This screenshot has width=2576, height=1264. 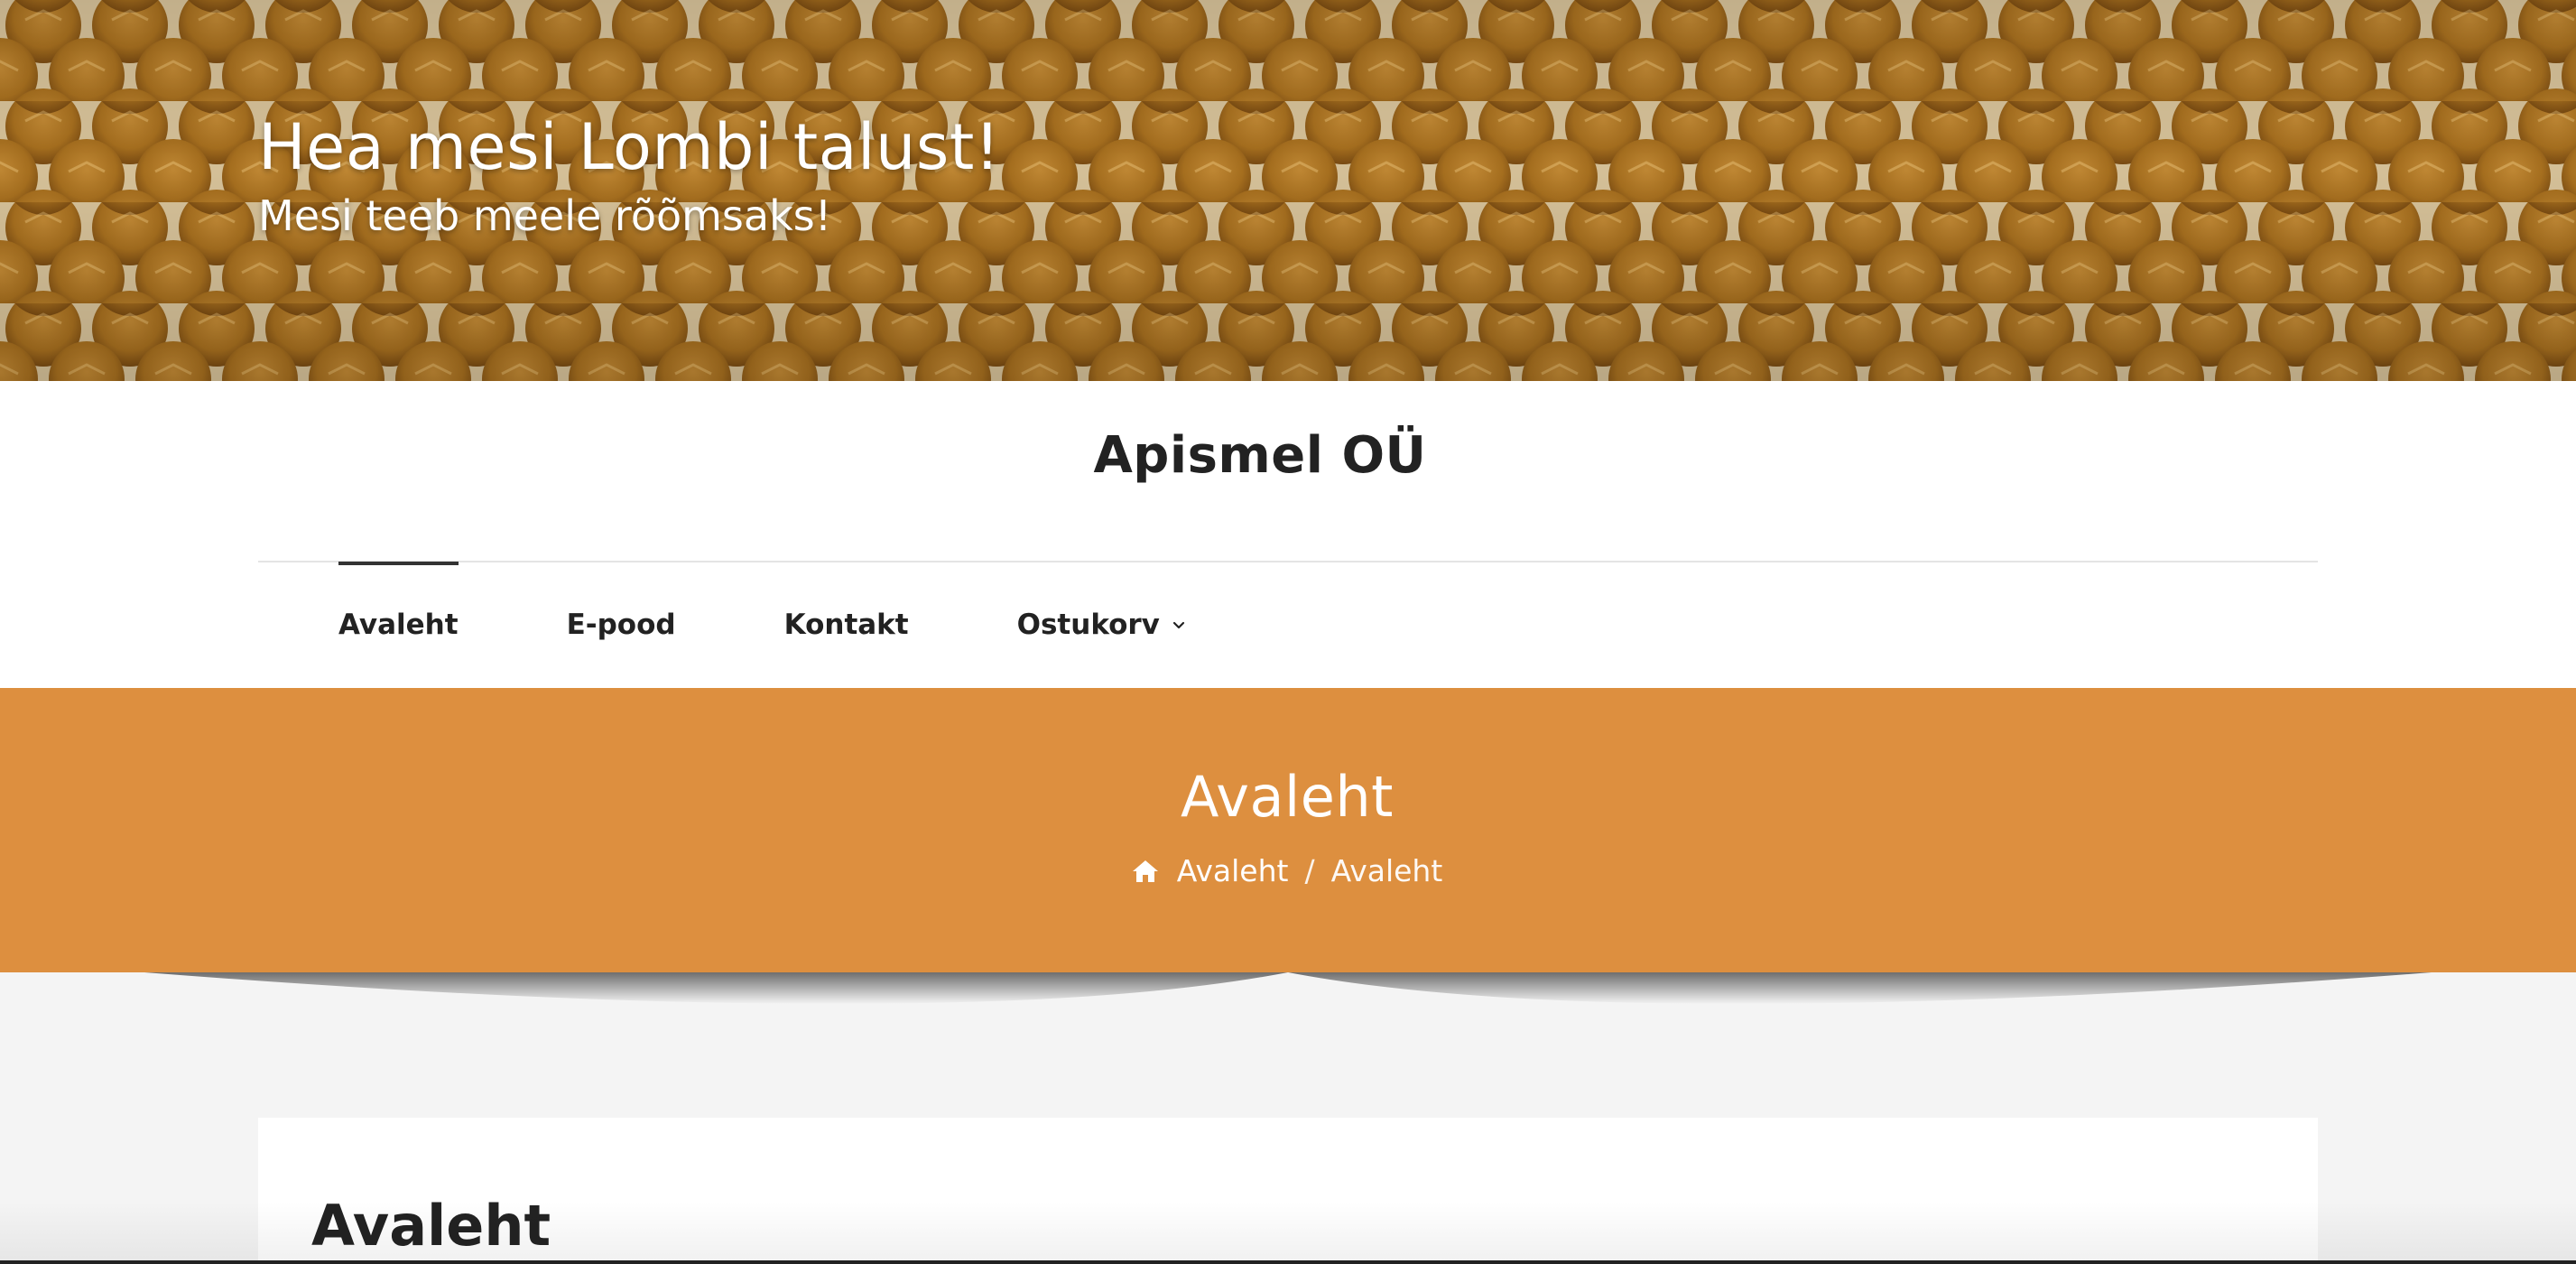 I want to click on breadcrumb: Avaleht / Avaleht, so click(x=1287, y=871).